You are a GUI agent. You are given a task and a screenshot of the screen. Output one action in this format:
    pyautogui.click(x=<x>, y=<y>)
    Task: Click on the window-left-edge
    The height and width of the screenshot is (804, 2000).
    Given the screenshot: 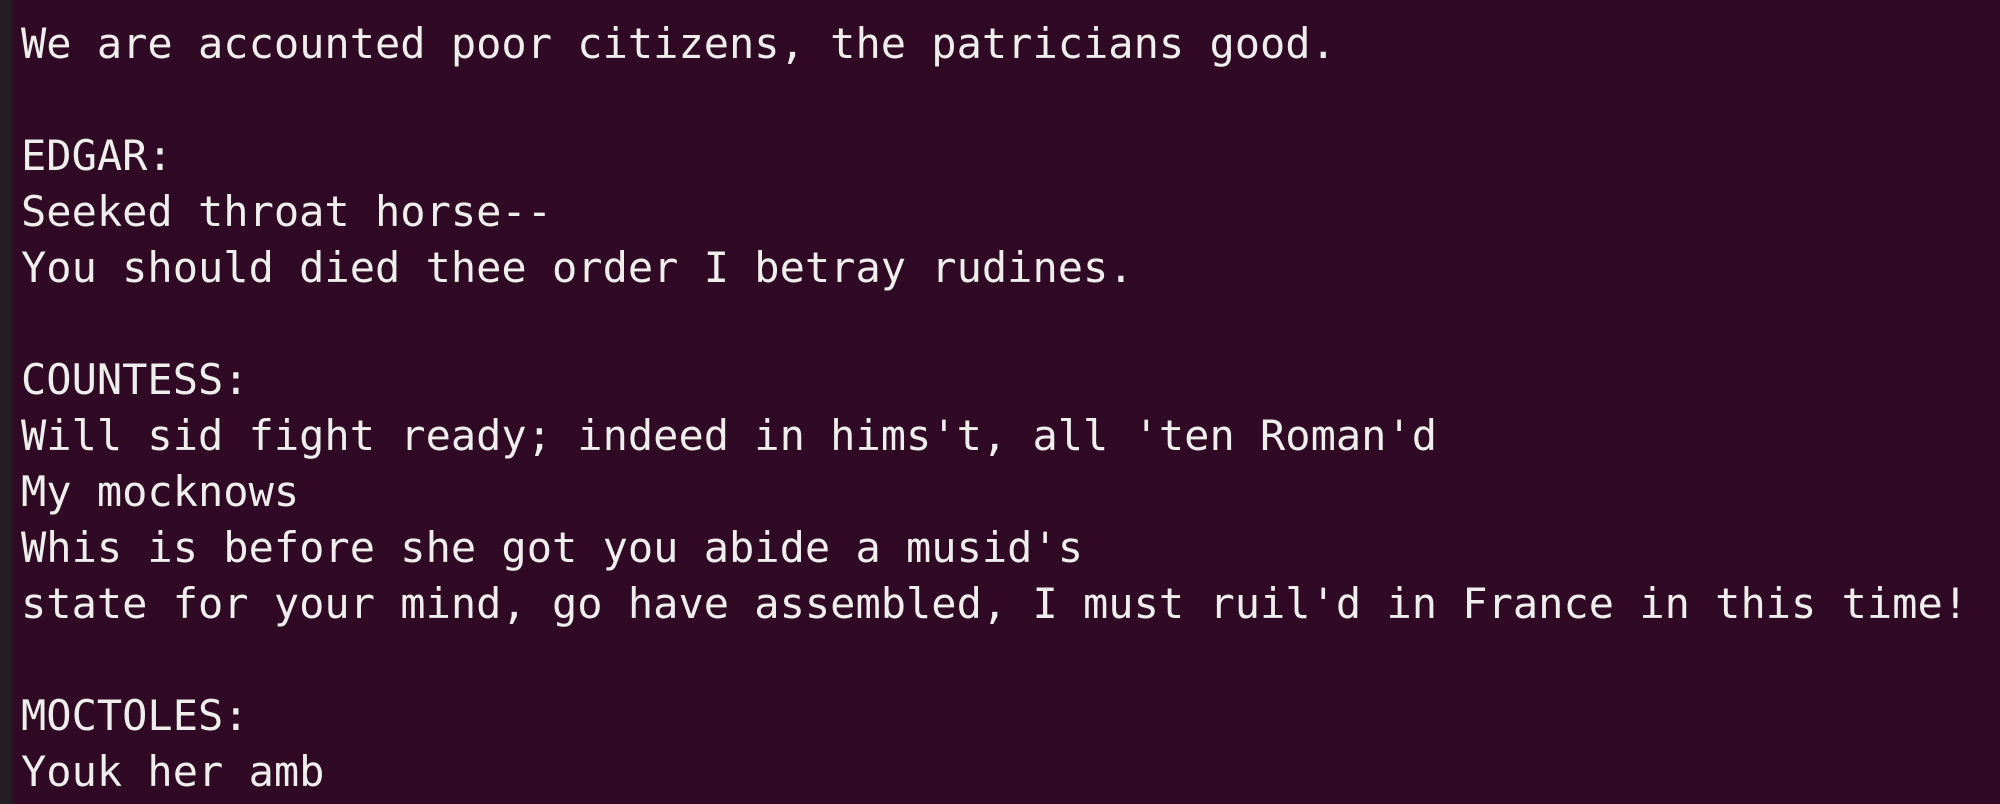 What is the action you would take?
    pyautogui.click(x=6, y=402)
    